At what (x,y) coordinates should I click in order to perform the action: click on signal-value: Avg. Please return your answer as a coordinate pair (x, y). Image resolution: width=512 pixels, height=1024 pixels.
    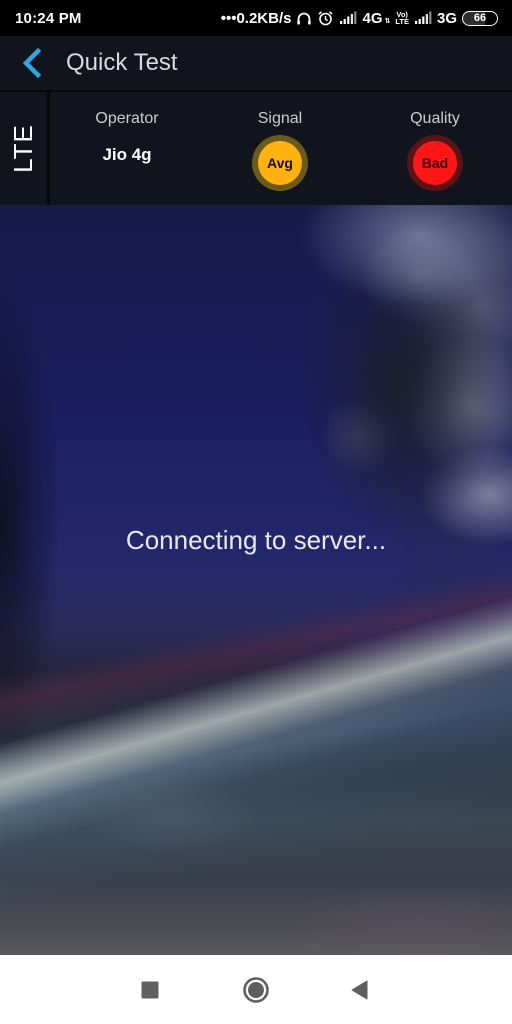
    Looking at the image, I should click on (280, 163).